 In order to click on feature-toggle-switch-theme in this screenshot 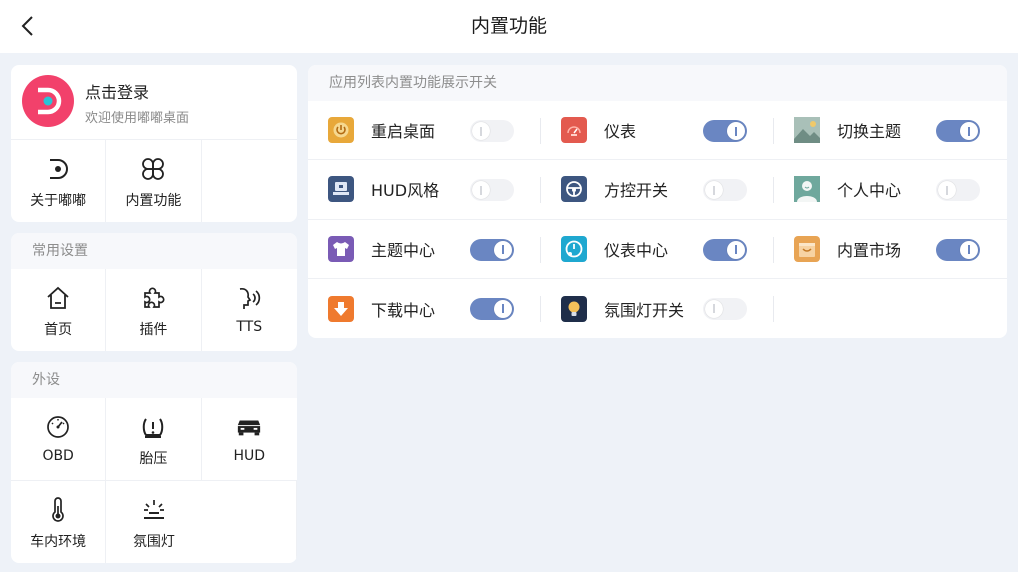, I will do `click(958, 131)`.